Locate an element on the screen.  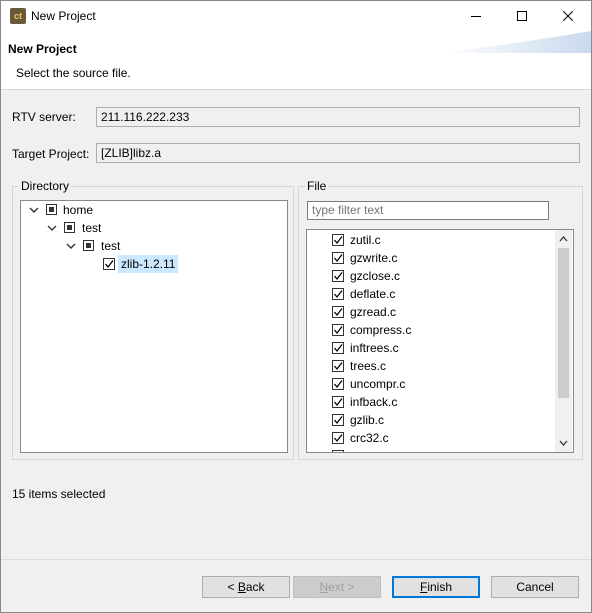
directory-group-label: Directory is located at coordinates (45, 186).